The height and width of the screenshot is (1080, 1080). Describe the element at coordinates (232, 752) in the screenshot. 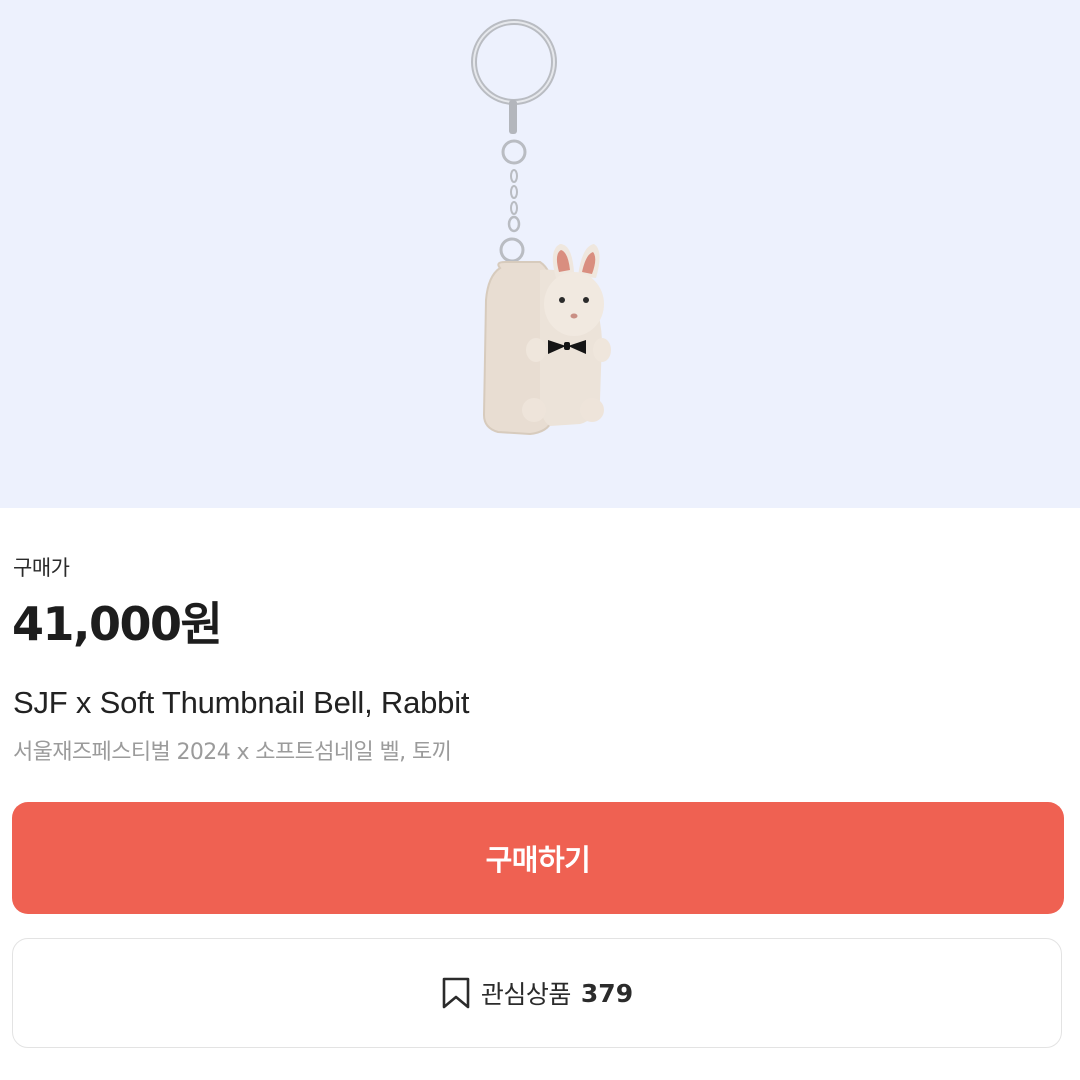

I see `product-subtitle: 서울재즈페스티벌 2024 x 소프트섬네일 벨, 토끼` at that location.